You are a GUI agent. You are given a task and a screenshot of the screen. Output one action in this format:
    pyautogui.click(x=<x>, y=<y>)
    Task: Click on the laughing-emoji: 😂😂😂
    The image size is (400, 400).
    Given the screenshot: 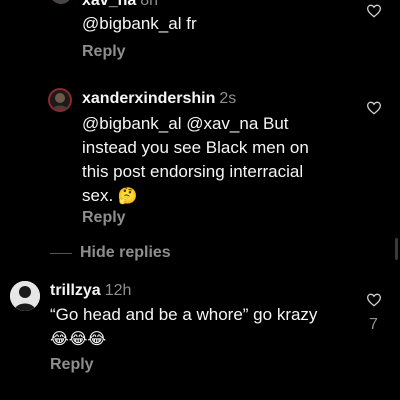 What is the action you would take?
    pyautogui.click(x=78, y=339)
    